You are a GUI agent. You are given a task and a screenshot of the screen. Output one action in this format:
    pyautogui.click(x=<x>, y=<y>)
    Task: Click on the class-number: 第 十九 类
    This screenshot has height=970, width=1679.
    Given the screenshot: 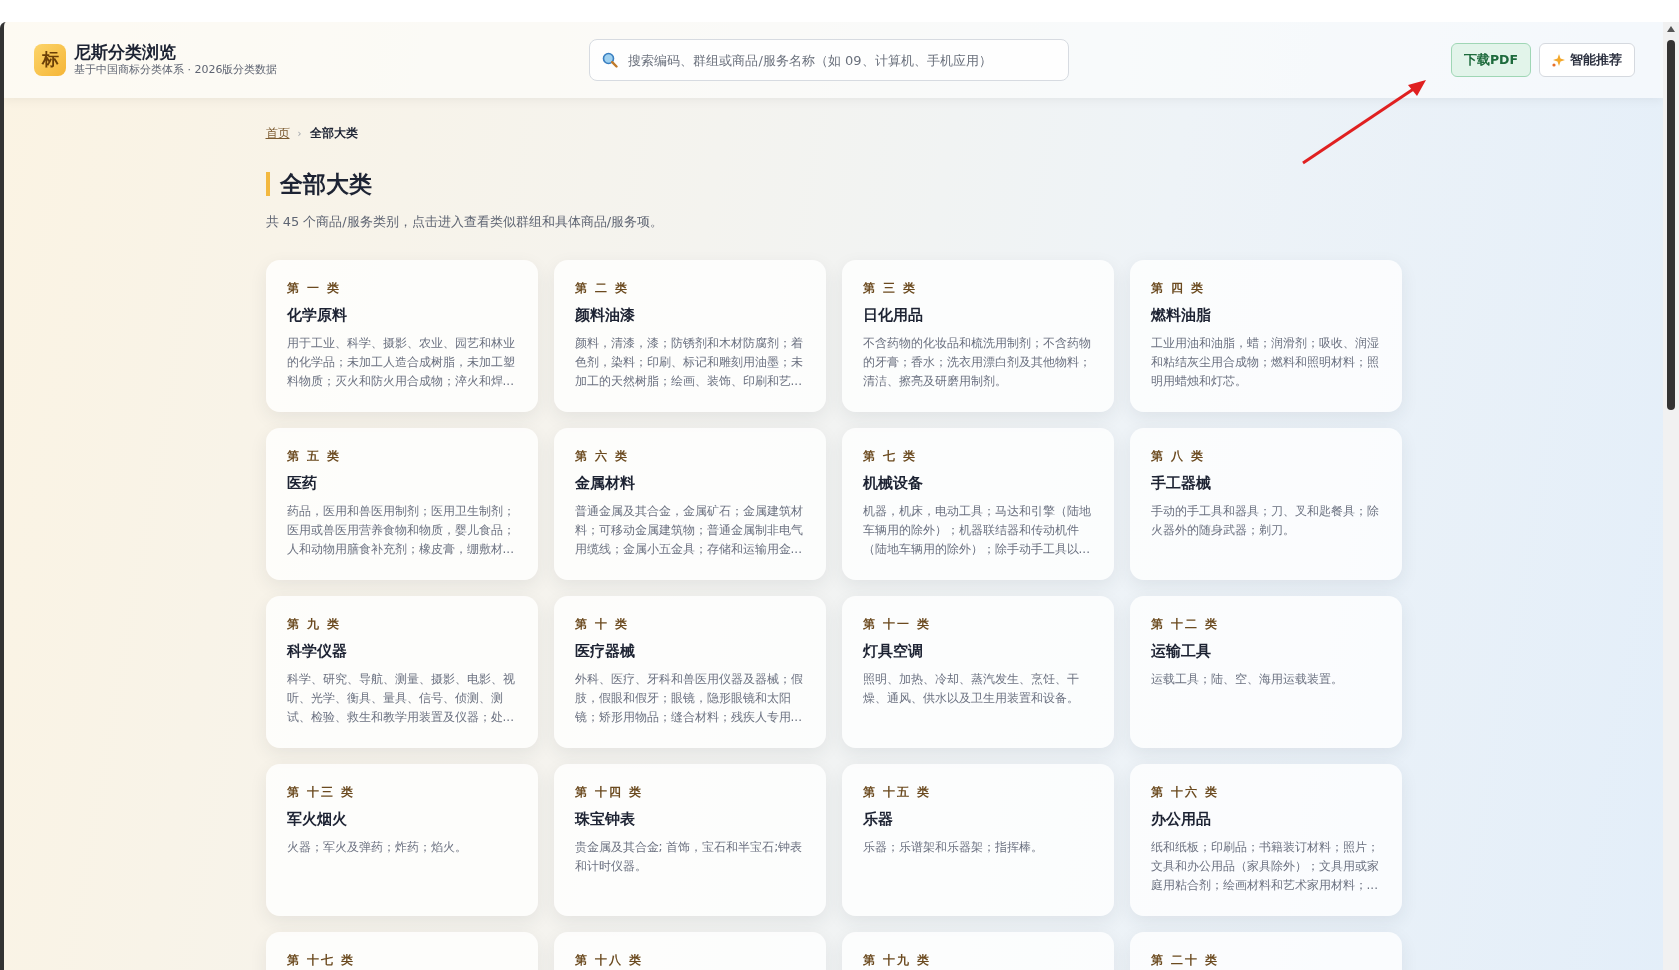 What is the action you would take?
    pyautogui.click(x=897, y=960)
    